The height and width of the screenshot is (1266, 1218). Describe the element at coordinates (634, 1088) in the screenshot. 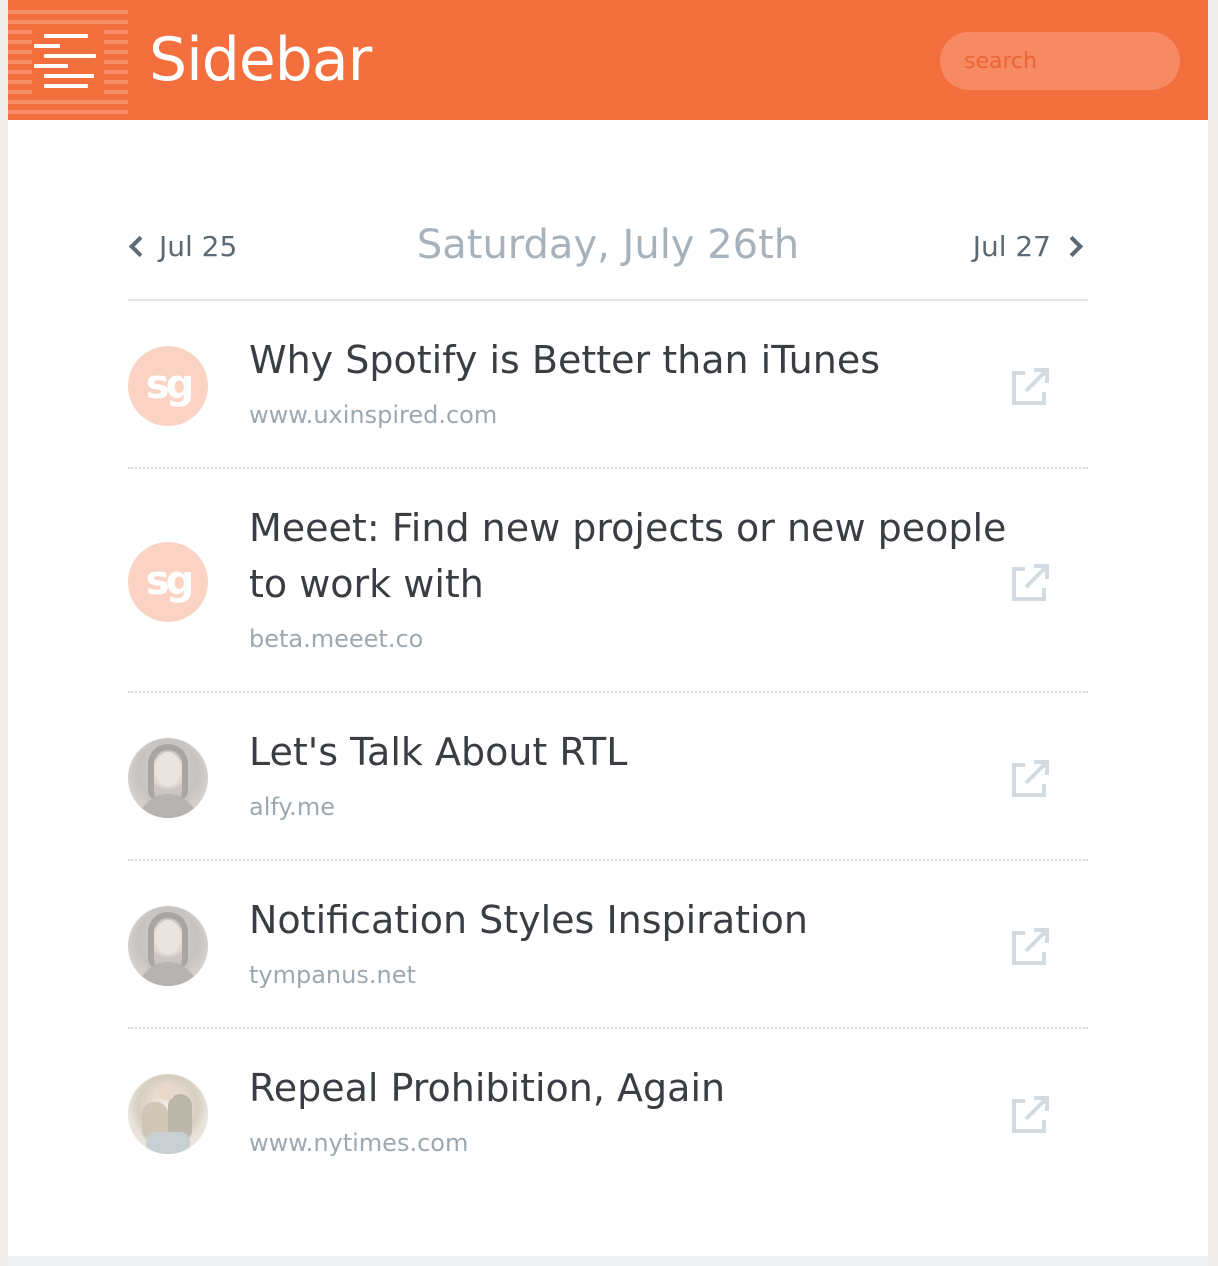

I see `link-title: Repeal Prohibition, Again` at that location.